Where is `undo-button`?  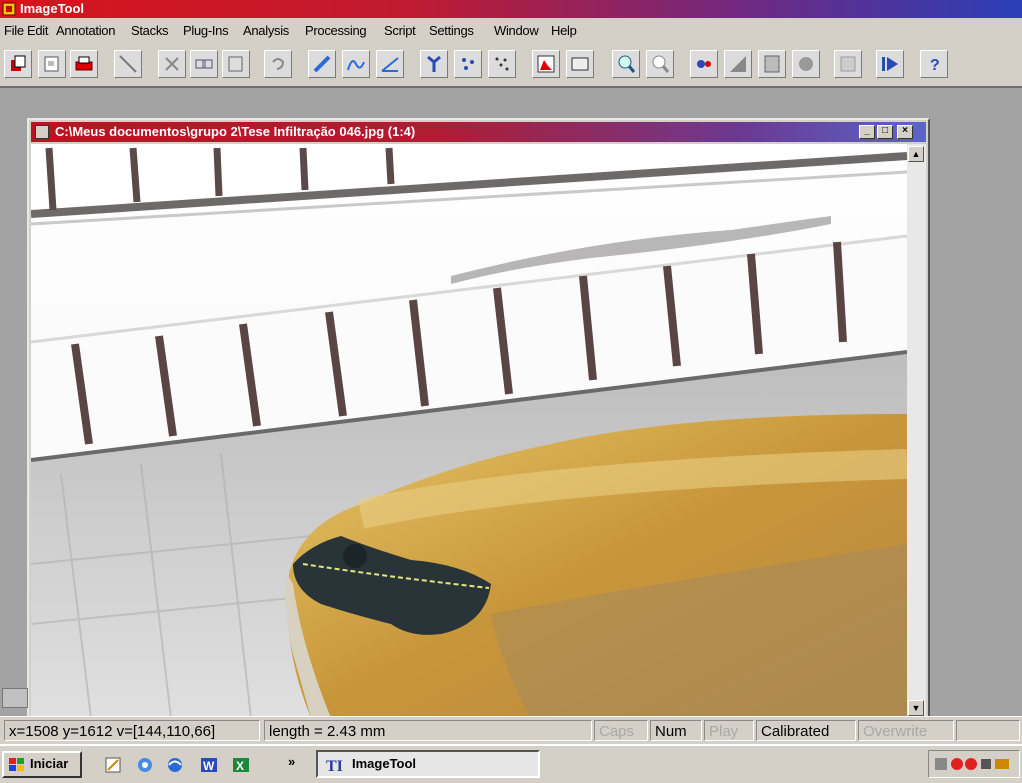
undo-button is located at coordinates (278, 64).